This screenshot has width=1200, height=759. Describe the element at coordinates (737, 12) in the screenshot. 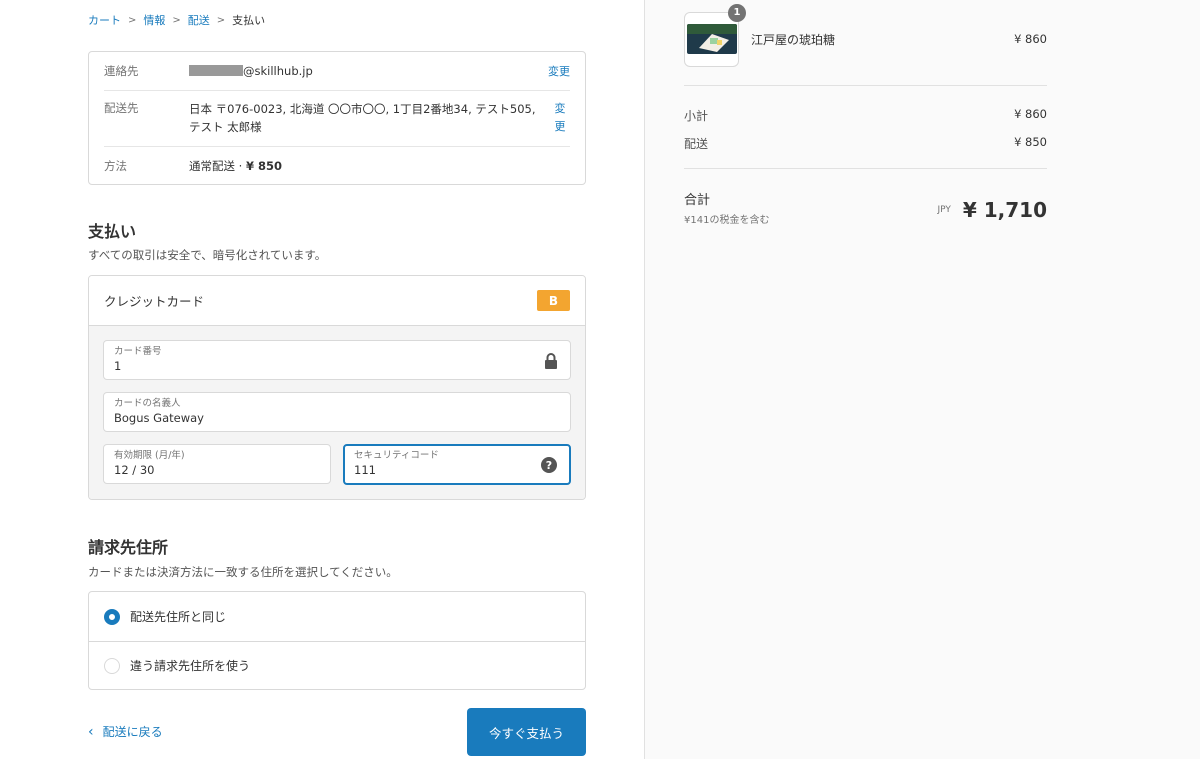

I see `quantity-badge: 1` at that location.